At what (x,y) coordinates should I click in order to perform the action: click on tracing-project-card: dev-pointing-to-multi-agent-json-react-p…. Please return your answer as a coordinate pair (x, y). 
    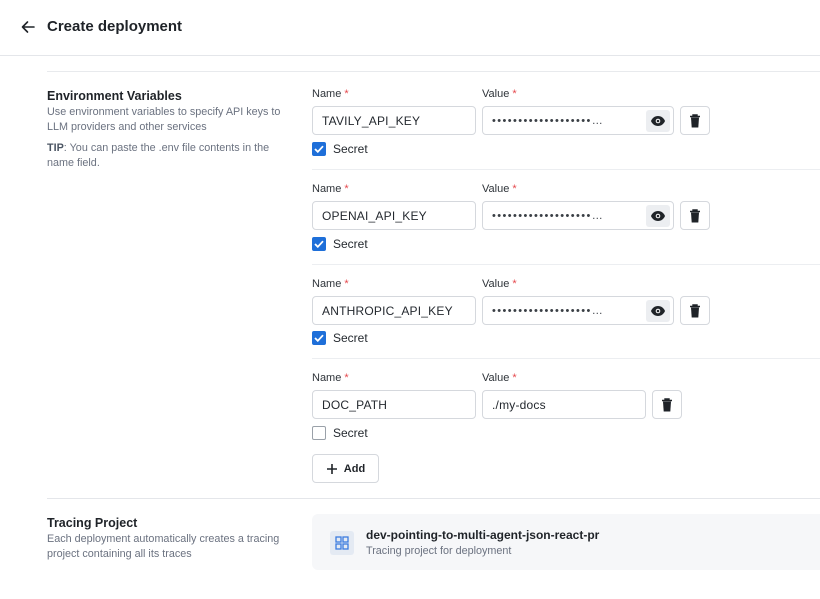
    Looking at the image, I should click on (566, 542).